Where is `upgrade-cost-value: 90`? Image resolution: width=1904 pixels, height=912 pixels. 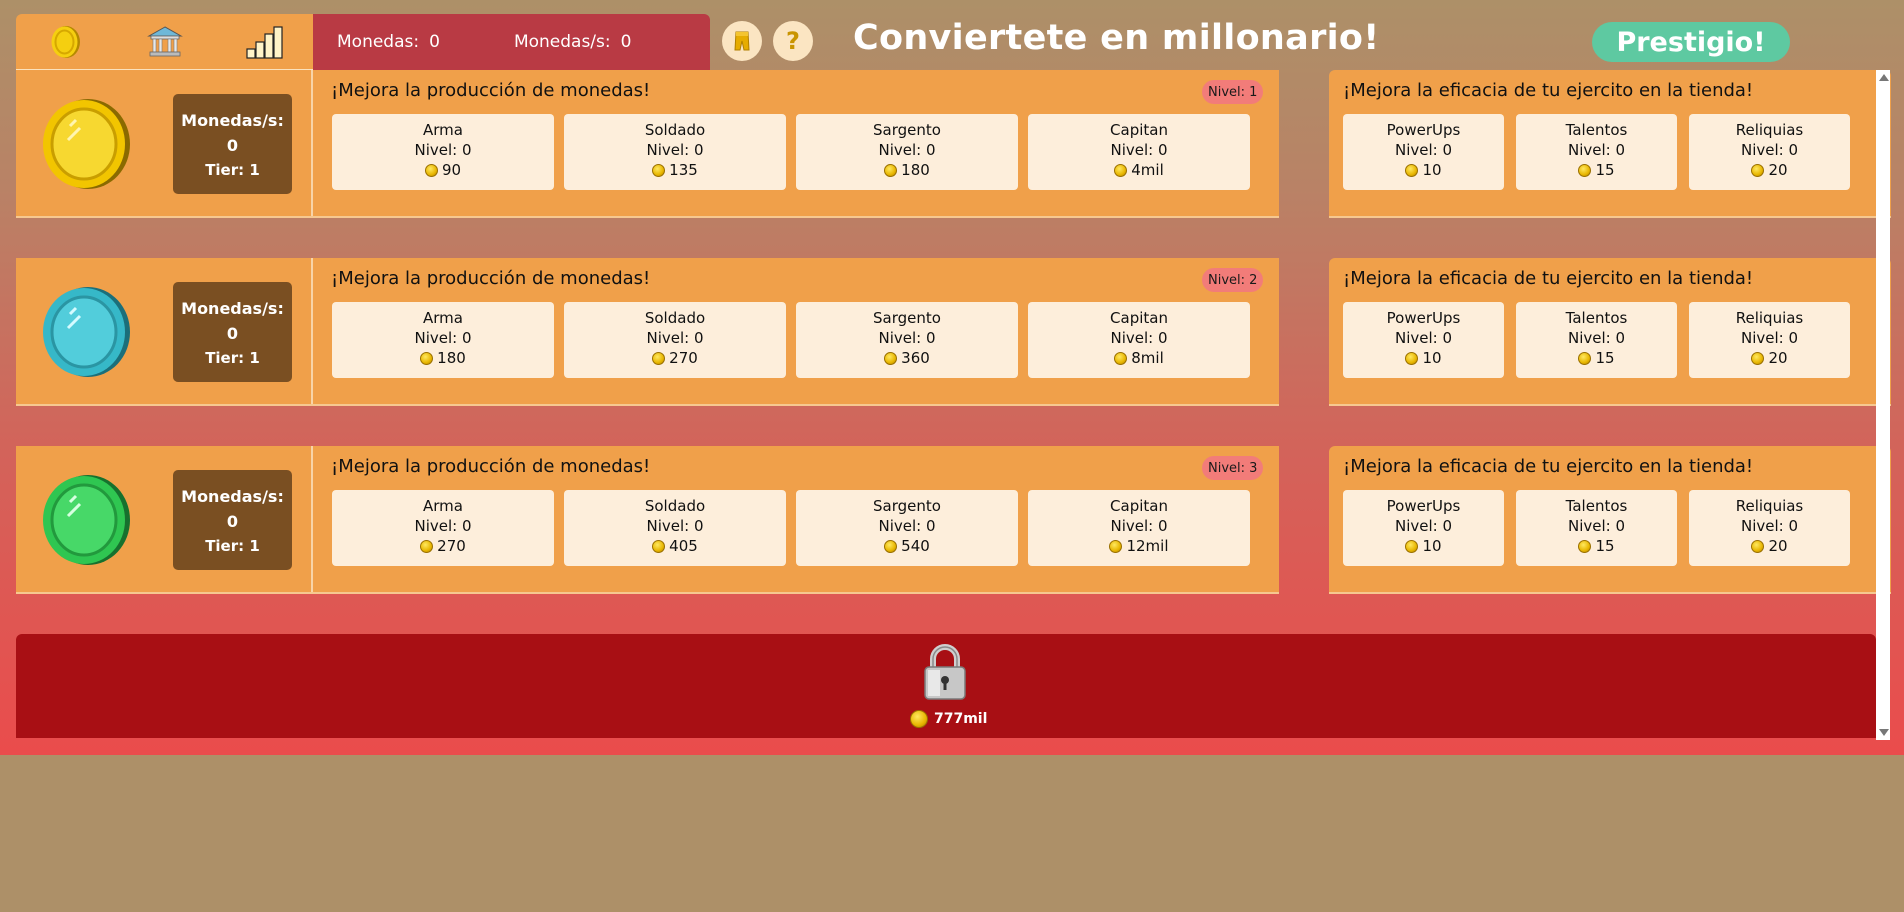 upgrade-cost-value: 90 is located at coordinates (451, 170).